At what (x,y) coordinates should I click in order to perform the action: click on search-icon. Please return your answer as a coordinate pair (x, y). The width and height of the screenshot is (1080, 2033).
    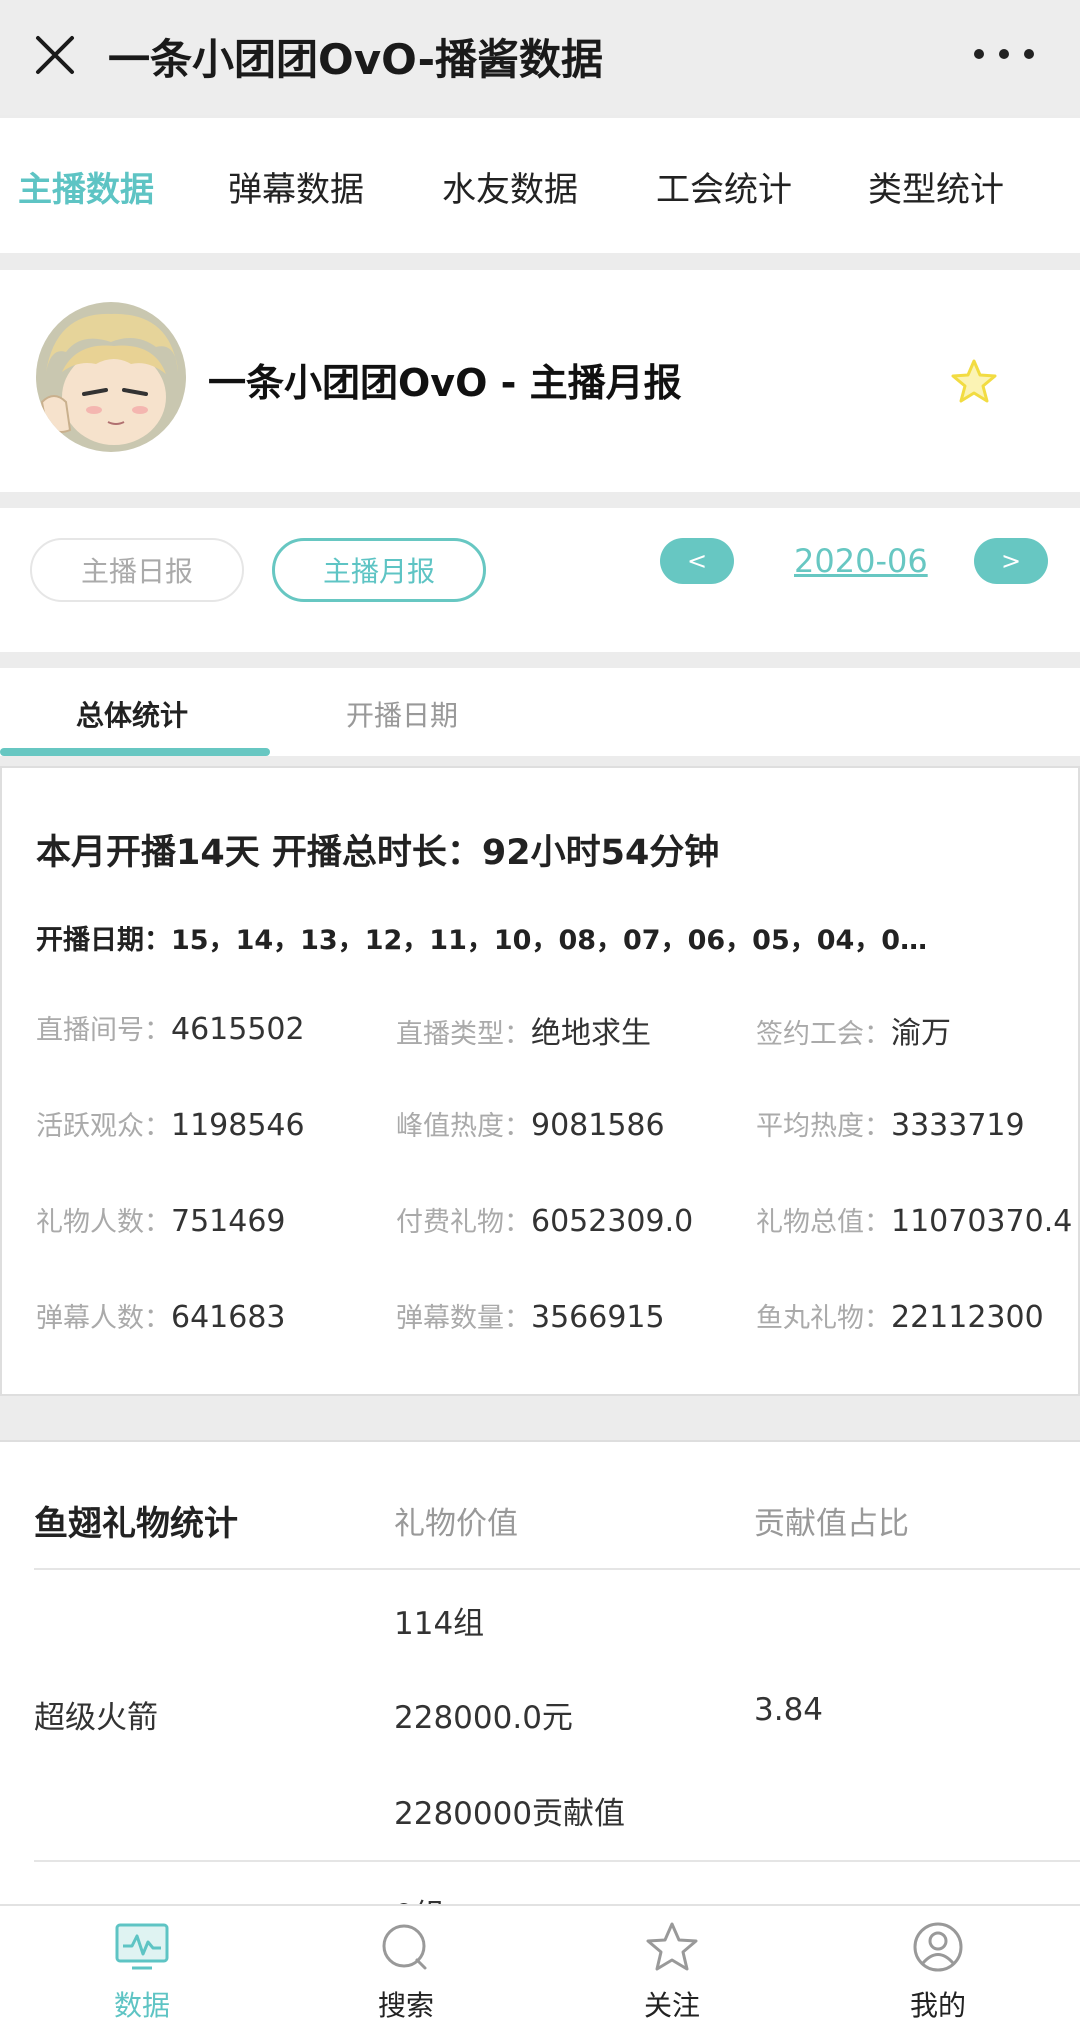
    Looking at the image, I should click on (406, 1949).